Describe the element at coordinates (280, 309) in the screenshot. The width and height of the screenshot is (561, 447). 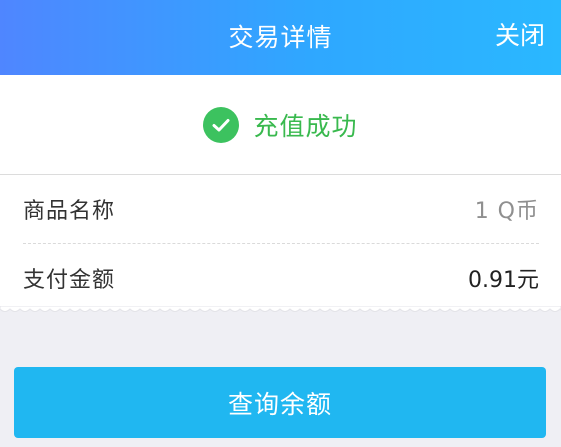
I see `card-wavy-edge` at that location.